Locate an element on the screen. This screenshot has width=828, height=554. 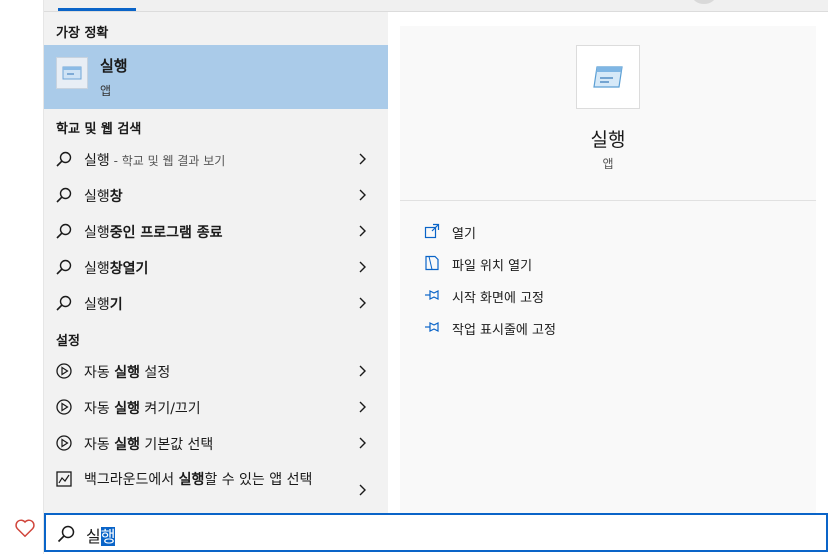
web-result-item: 실행 - 학교 및 웹 결과 보기 is located at coordinates (216, 159).